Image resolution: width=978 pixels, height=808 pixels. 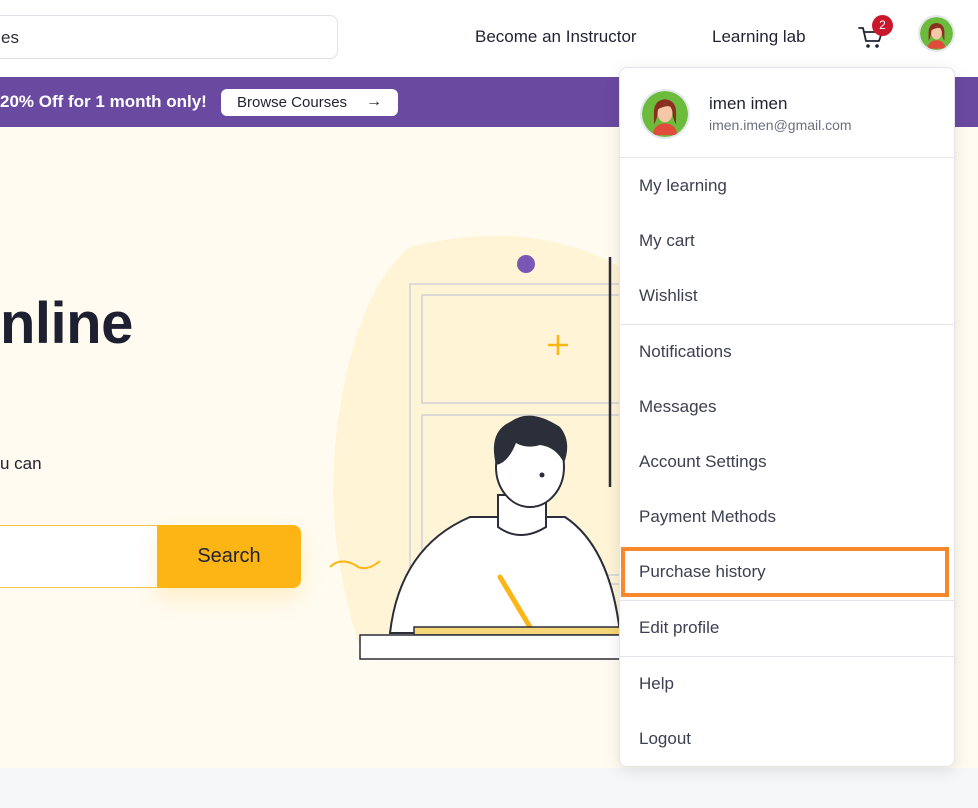 What do you see at coordinates (787, 684) in the screenshot?
I see `menu-item-help: Help` at bounding box center [787, 684].